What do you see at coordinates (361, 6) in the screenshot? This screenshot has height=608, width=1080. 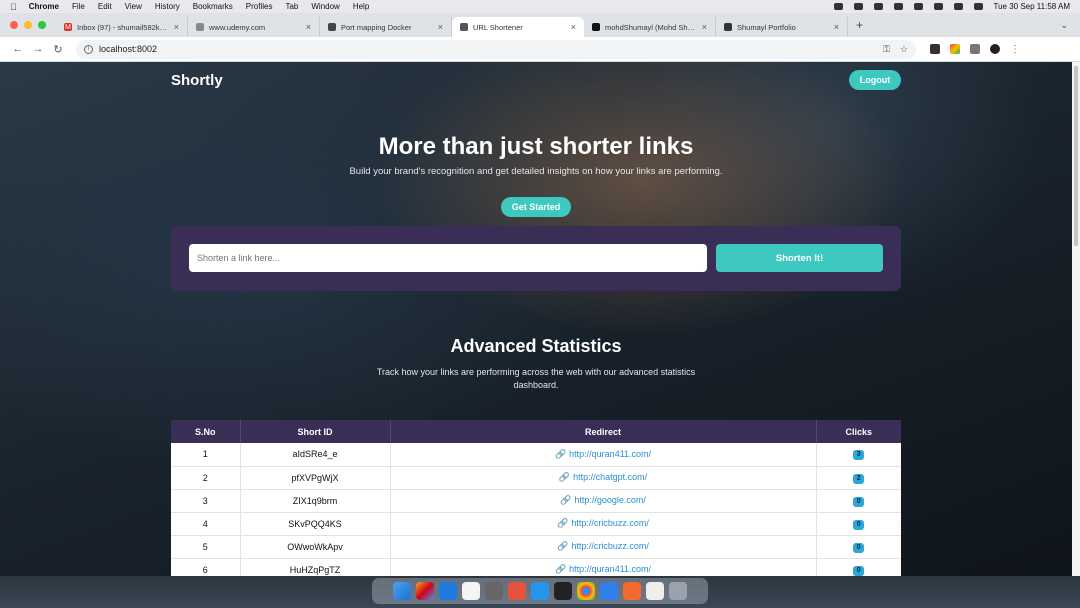 I see `menu-help: Help` at bounding box center [361, 6].